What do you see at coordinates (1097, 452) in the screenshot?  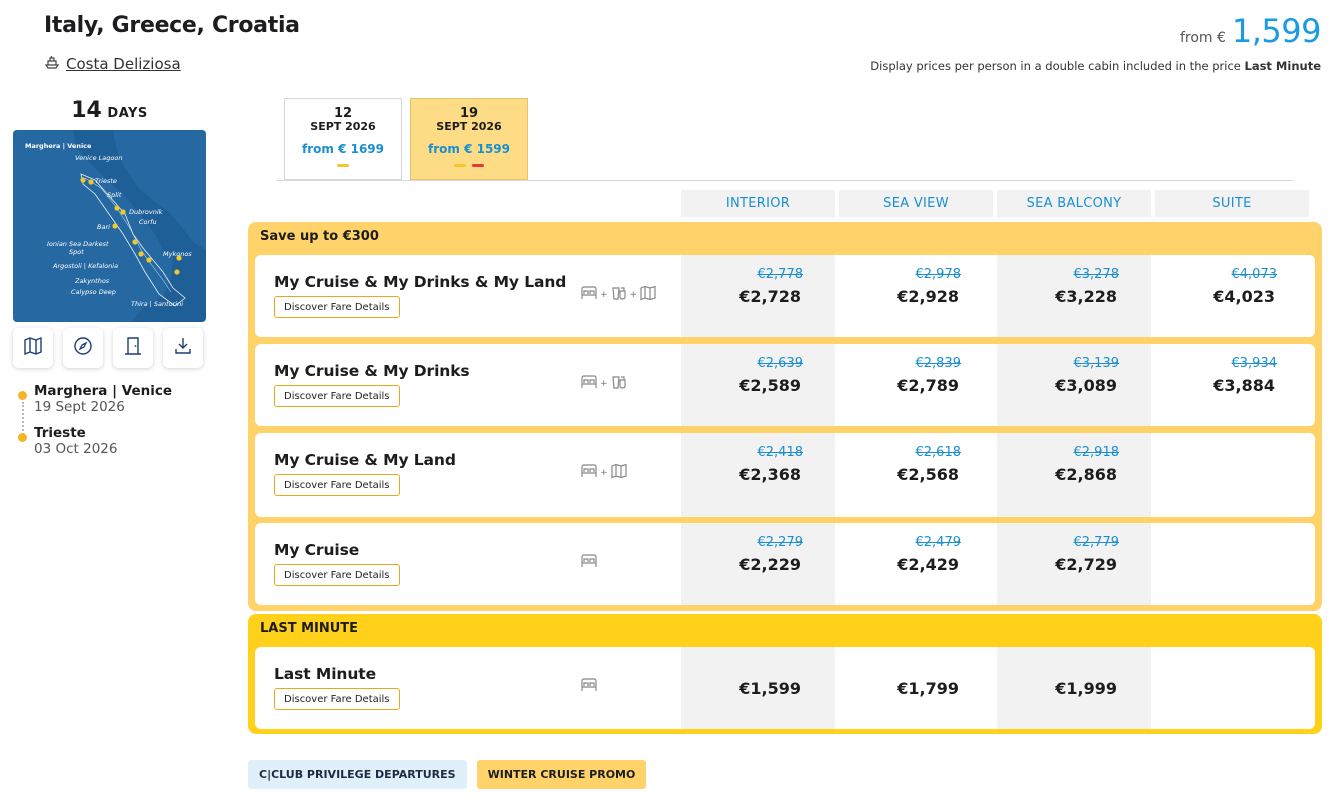 I see `old-price: €2,918` at bounding box center [1097, 452].